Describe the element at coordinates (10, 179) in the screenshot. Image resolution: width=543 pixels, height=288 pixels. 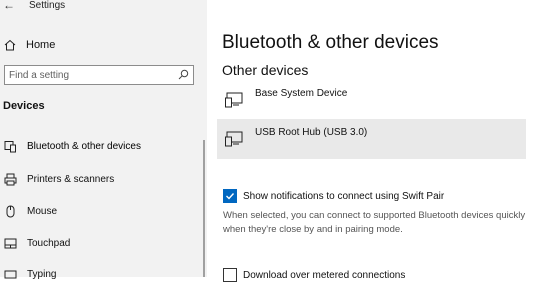
I see `printer-icon` at that location.